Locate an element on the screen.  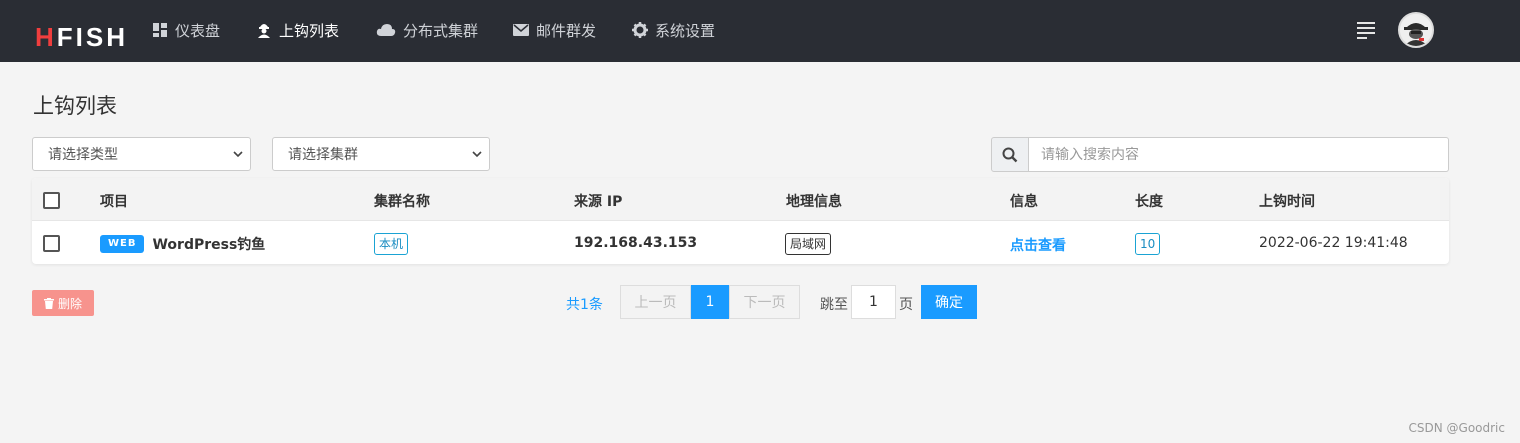
user-avatar is located at coordinates (1416, 30).